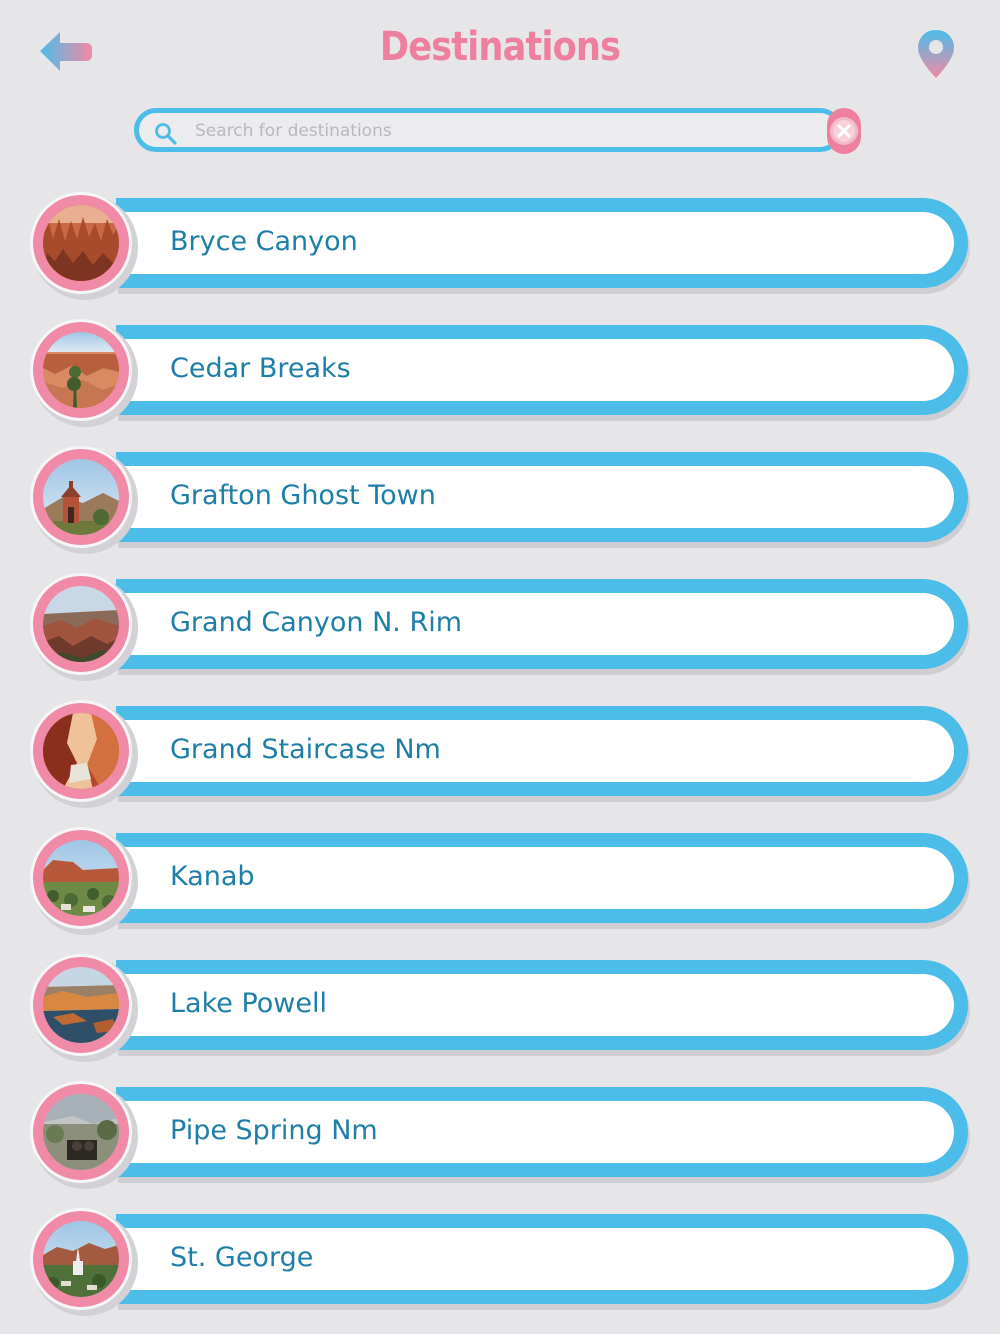 The image size is (1000, 1334). What do you see at coordinates (500, 47) in the screenshot?
I see `page-title: Destinations` at bounding box center [500, 47].